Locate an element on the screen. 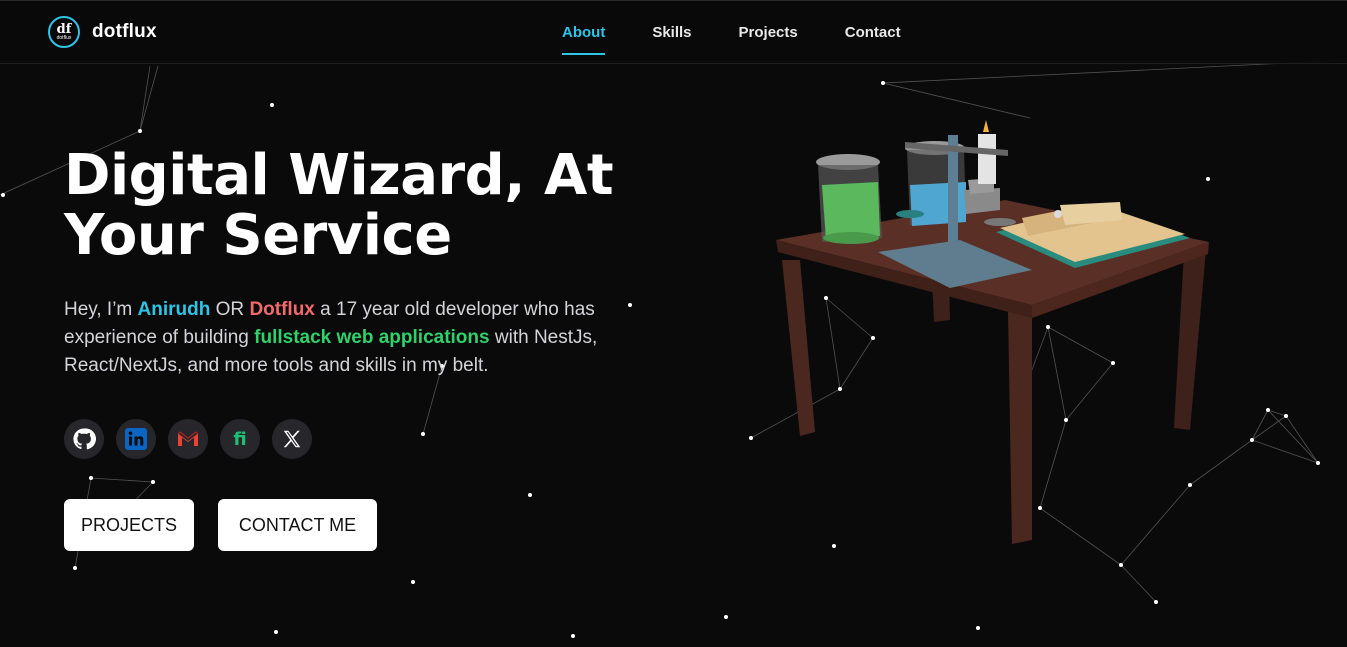 Image resolution: width=1347 pixels, height=647 pixels. intro-pre: Hey, I’m is located at coordinates (101, 309).